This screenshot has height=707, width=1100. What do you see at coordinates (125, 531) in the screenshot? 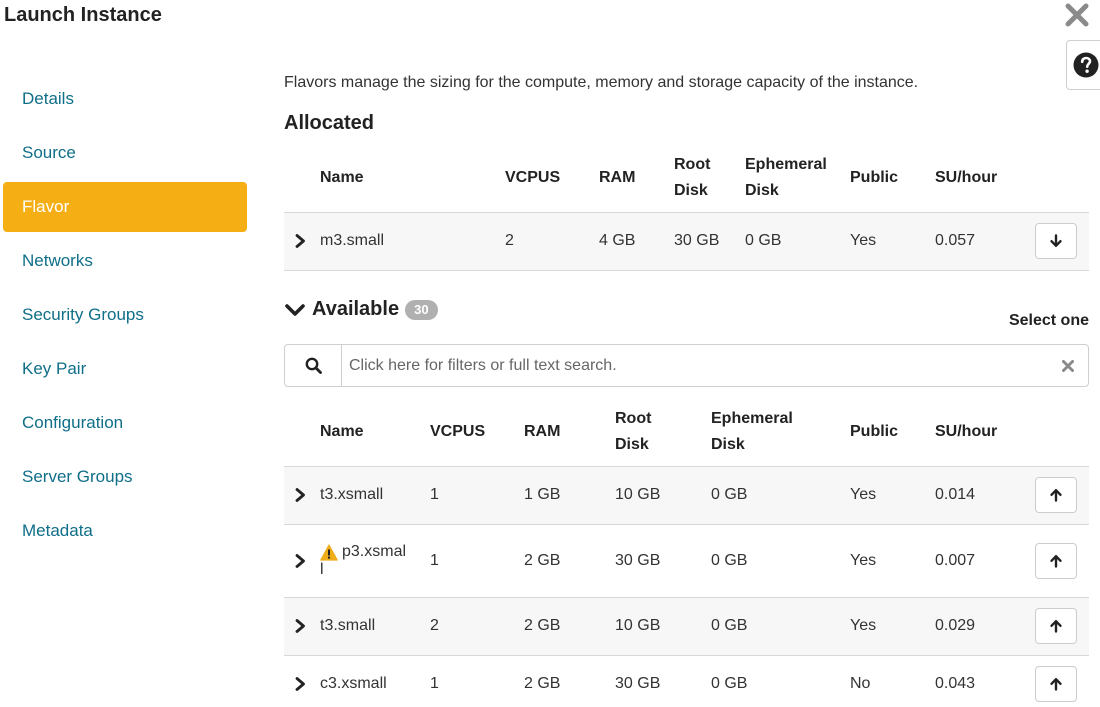
I see `sidebar-item-metadata: Metadata` at bounding box center [125, 531].